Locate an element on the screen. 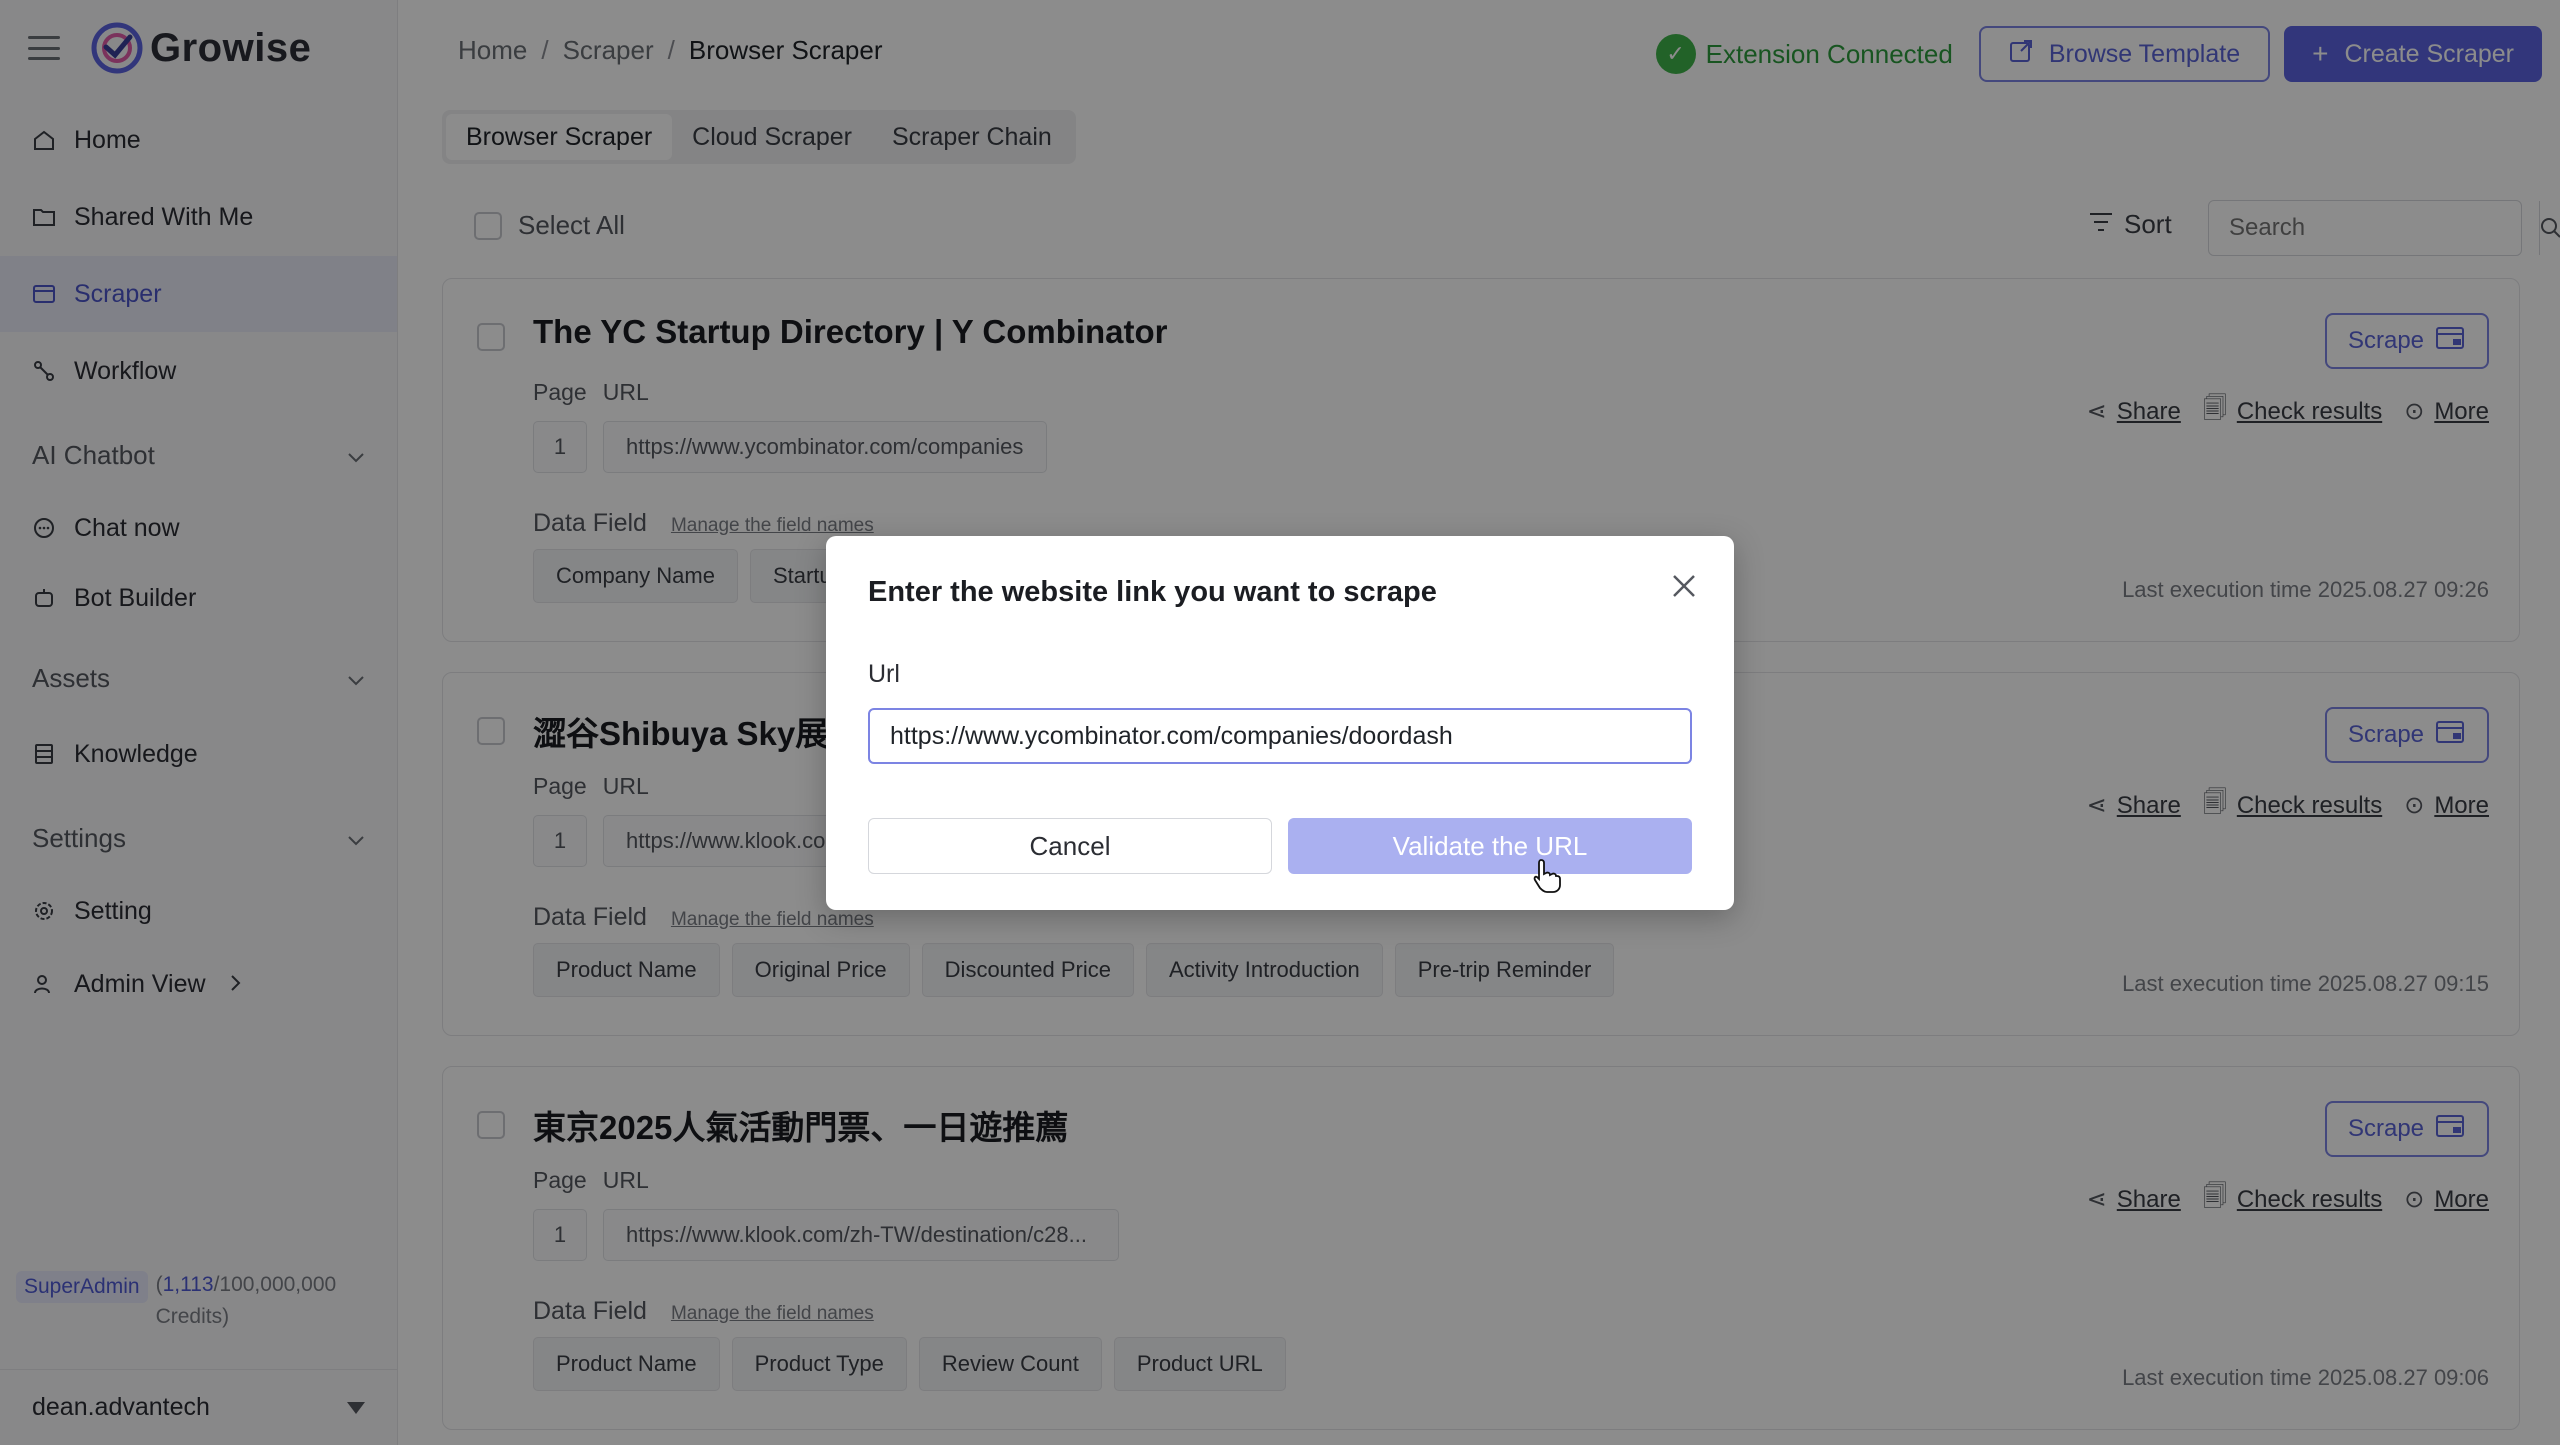 The image size is (2560, 1445). validate-url-button: Validate the URL is located at coordinates (1490, 846).